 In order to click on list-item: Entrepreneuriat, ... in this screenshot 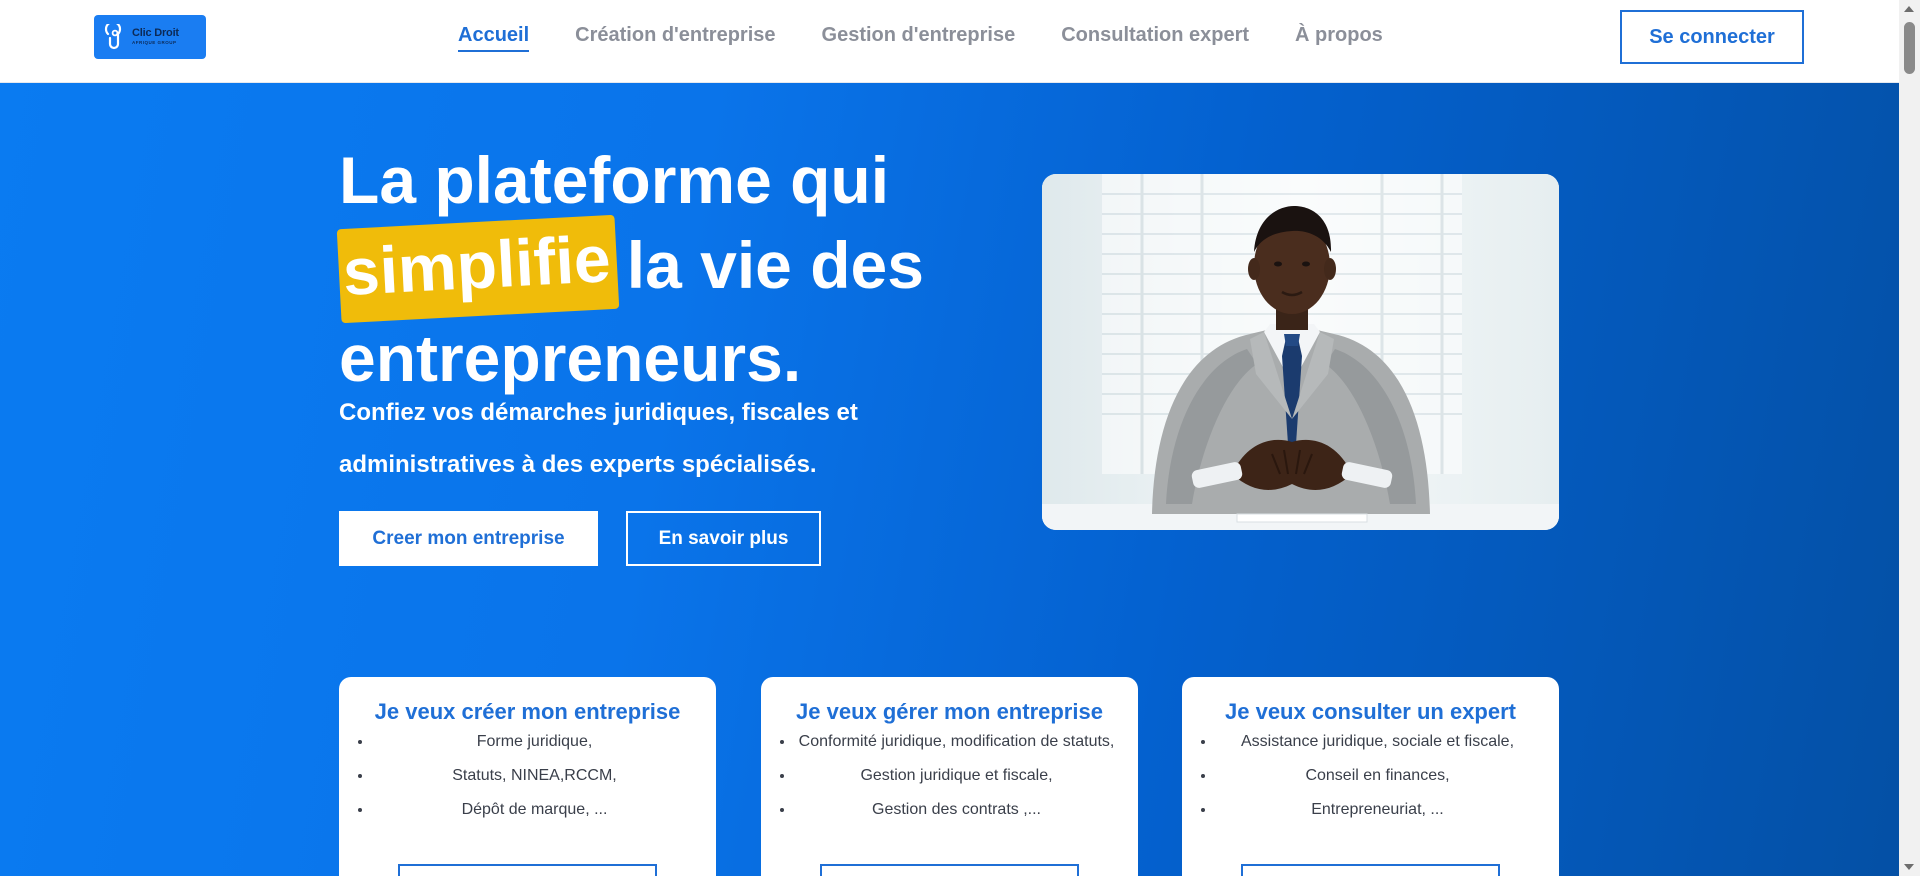, I will do `click(1377, 810)`.